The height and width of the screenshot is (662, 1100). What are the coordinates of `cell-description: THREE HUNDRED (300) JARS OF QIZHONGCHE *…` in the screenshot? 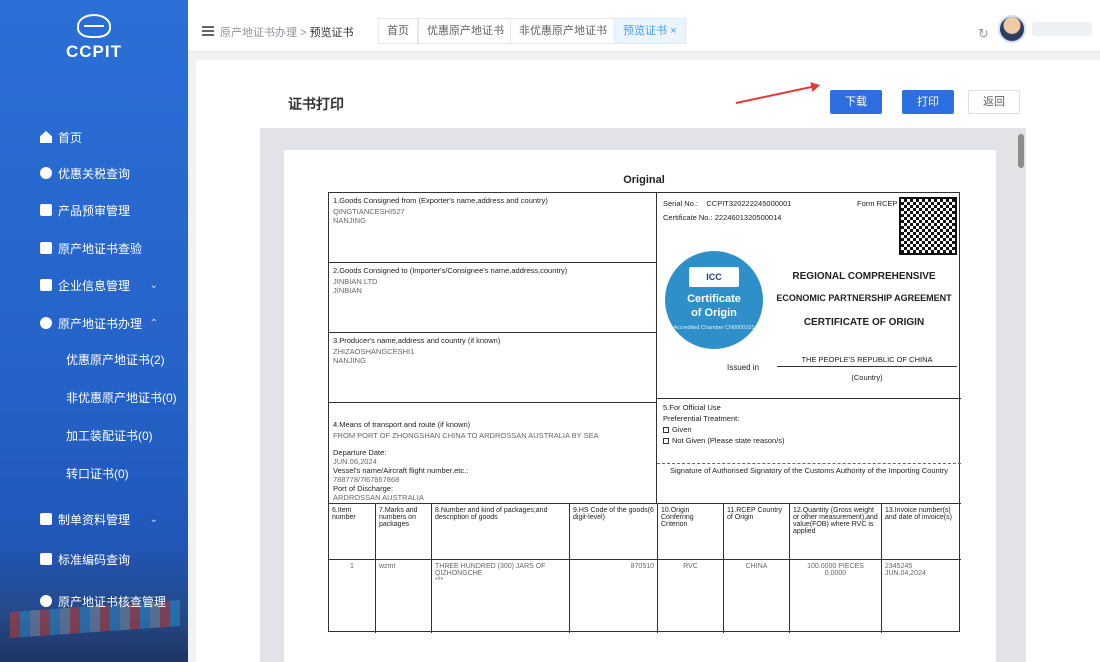 It's located at (500, 596).